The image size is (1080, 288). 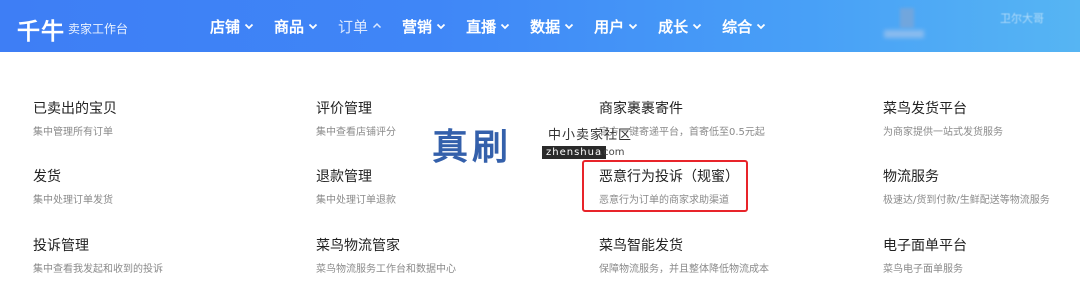 I want to click on menu-item-title: 已卖出的宝贝, so click(x=75, y=109).